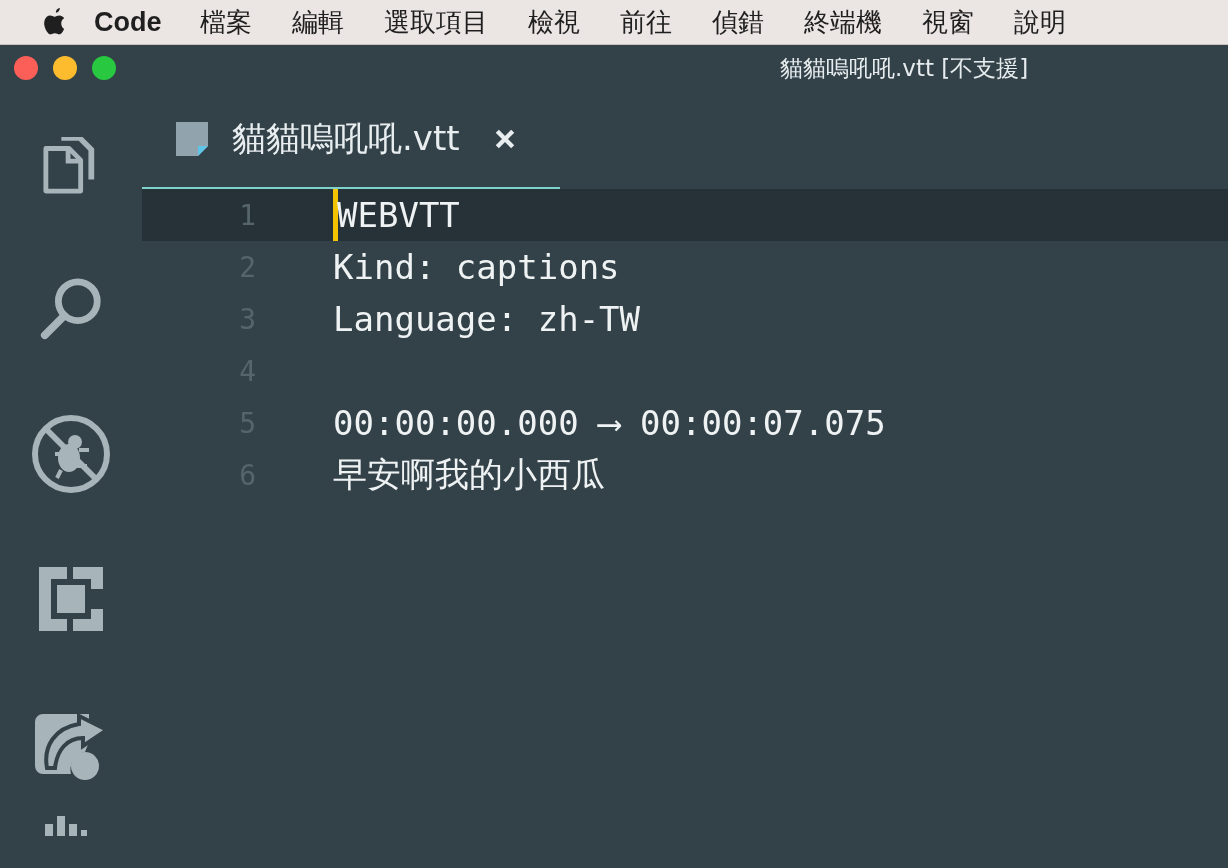 The image size is (1228, 868). I want to click on menu-item: 說明, so click(1039, 22).